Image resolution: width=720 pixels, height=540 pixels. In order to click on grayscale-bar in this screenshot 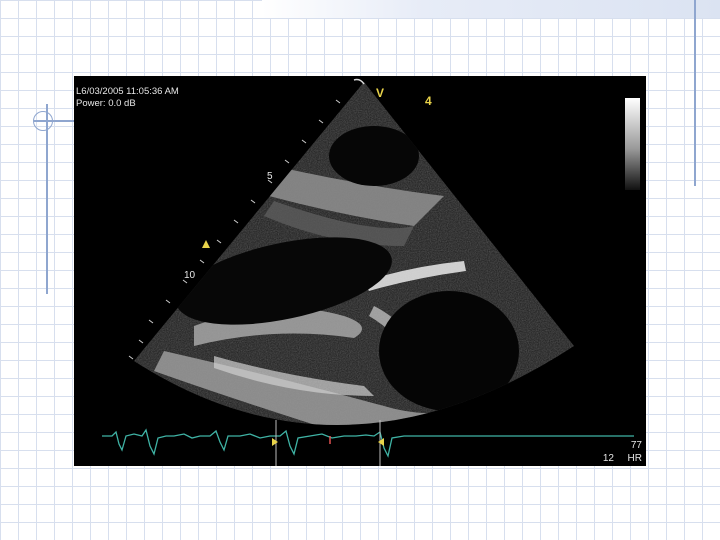, I will do `click(632, 144)`.